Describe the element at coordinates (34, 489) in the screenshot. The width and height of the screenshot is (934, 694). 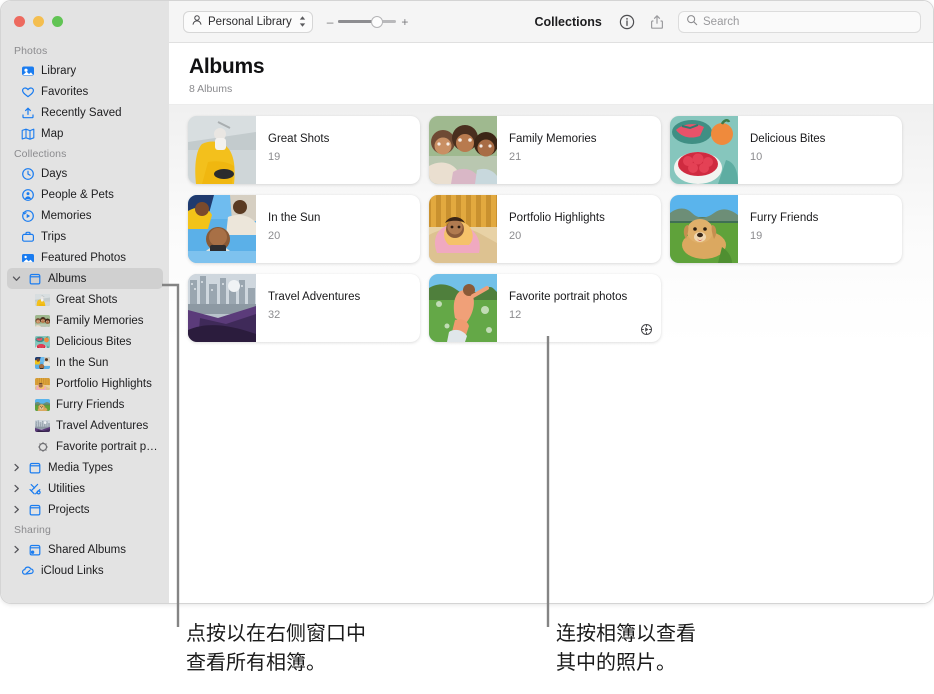
I see `utilities-tools-icon` at that location.